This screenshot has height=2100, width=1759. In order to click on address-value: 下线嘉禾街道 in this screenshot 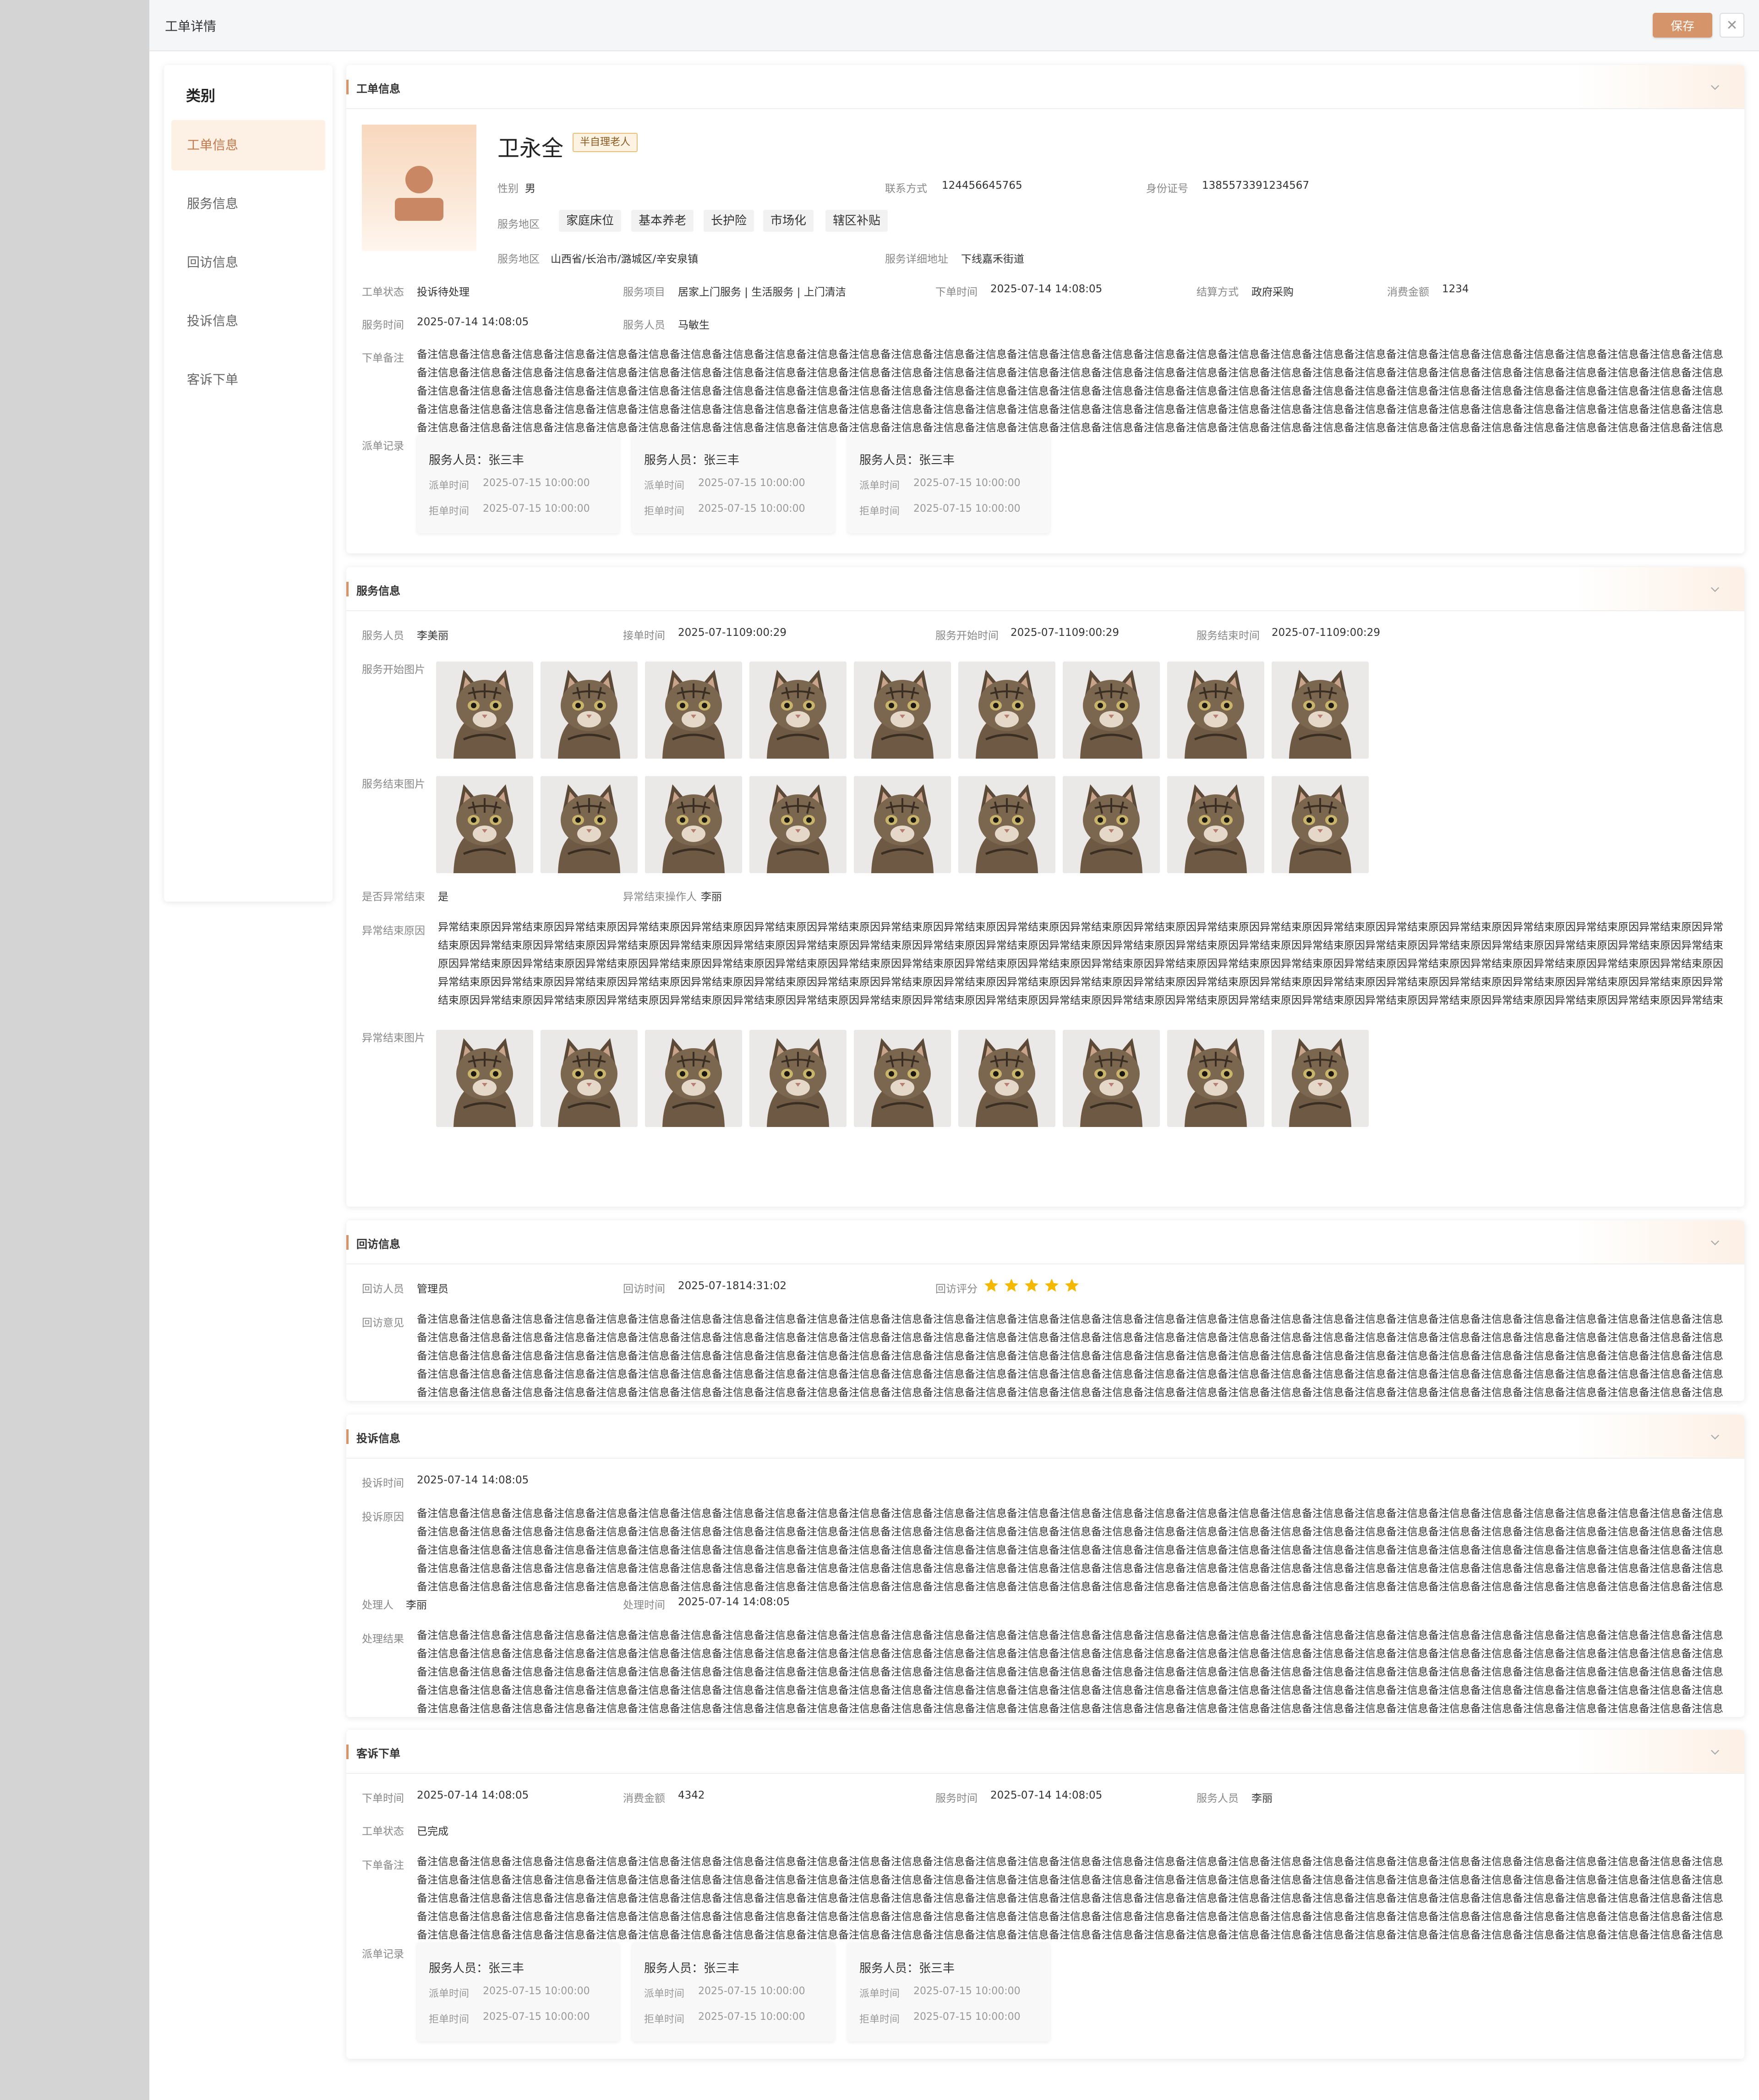, I will do `click(992, 259)`.